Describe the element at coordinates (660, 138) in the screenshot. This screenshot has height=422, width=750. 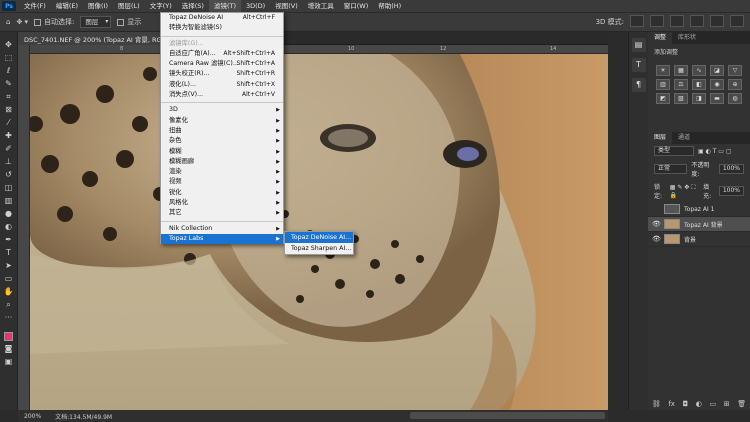
I see `tab-layers: 图层` at that location.